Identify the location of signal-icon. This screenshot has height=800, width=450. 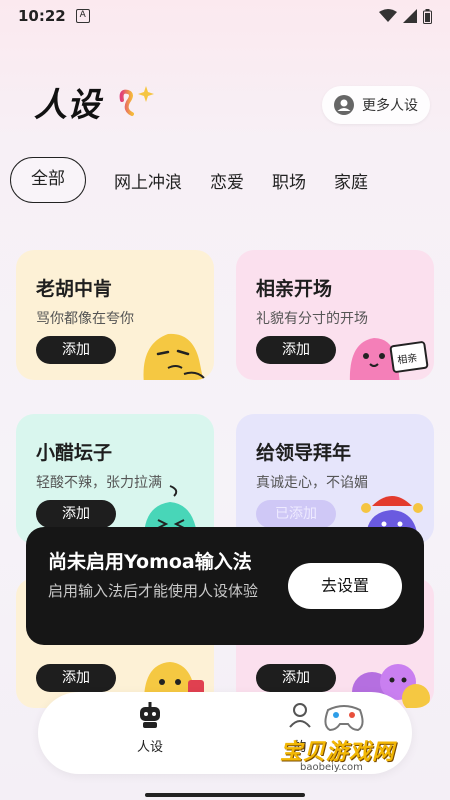
(410, 16).